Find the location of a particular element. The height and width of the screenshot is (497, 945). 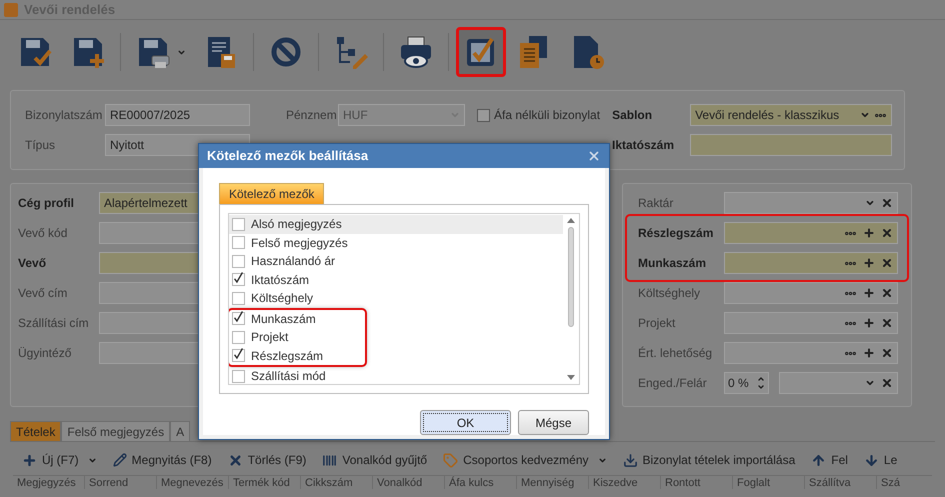

column-header: Foglalt is located at coordinates (769, 482).